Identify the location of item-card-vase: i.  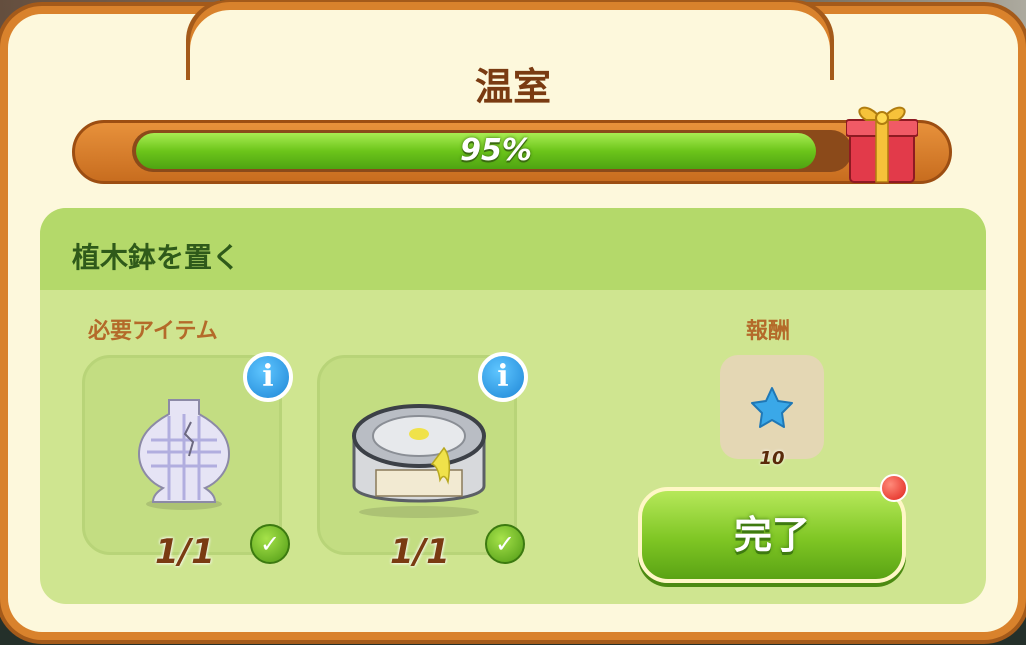
(187, 453).